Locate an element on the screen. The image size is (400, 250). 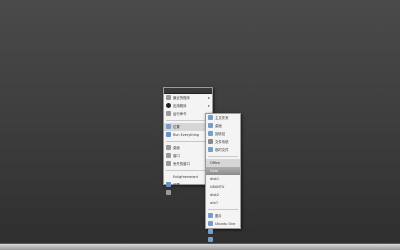
submenu-item-gold: Gold is located at coordinates (223, 171).